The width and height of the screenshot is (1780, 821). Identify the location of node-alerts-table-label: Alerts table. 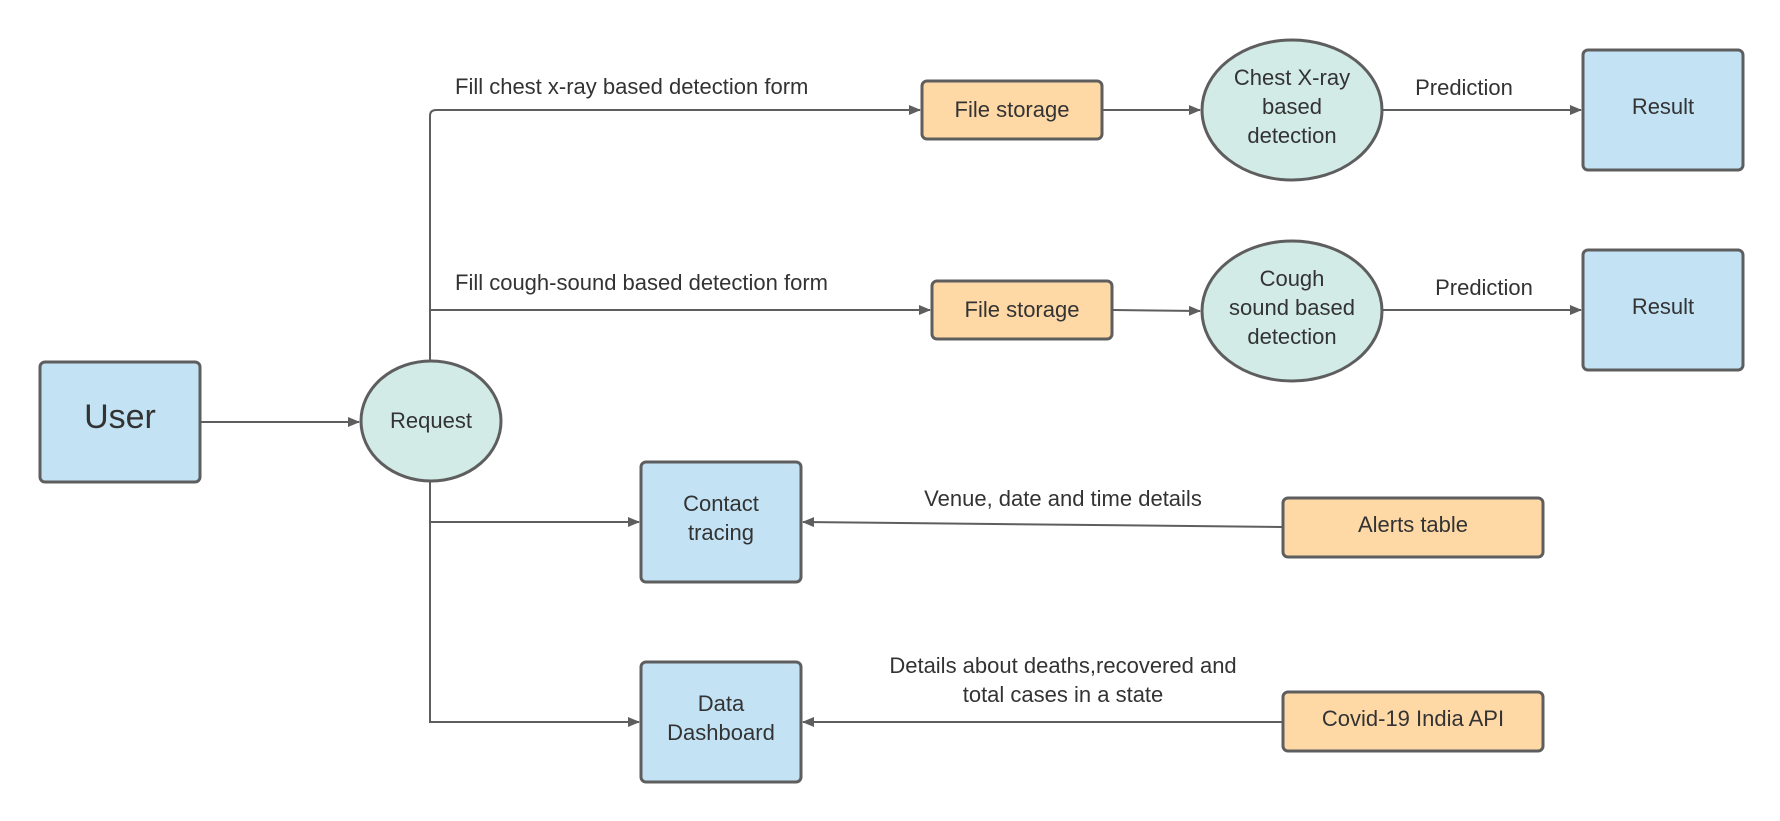
(1413, 524).